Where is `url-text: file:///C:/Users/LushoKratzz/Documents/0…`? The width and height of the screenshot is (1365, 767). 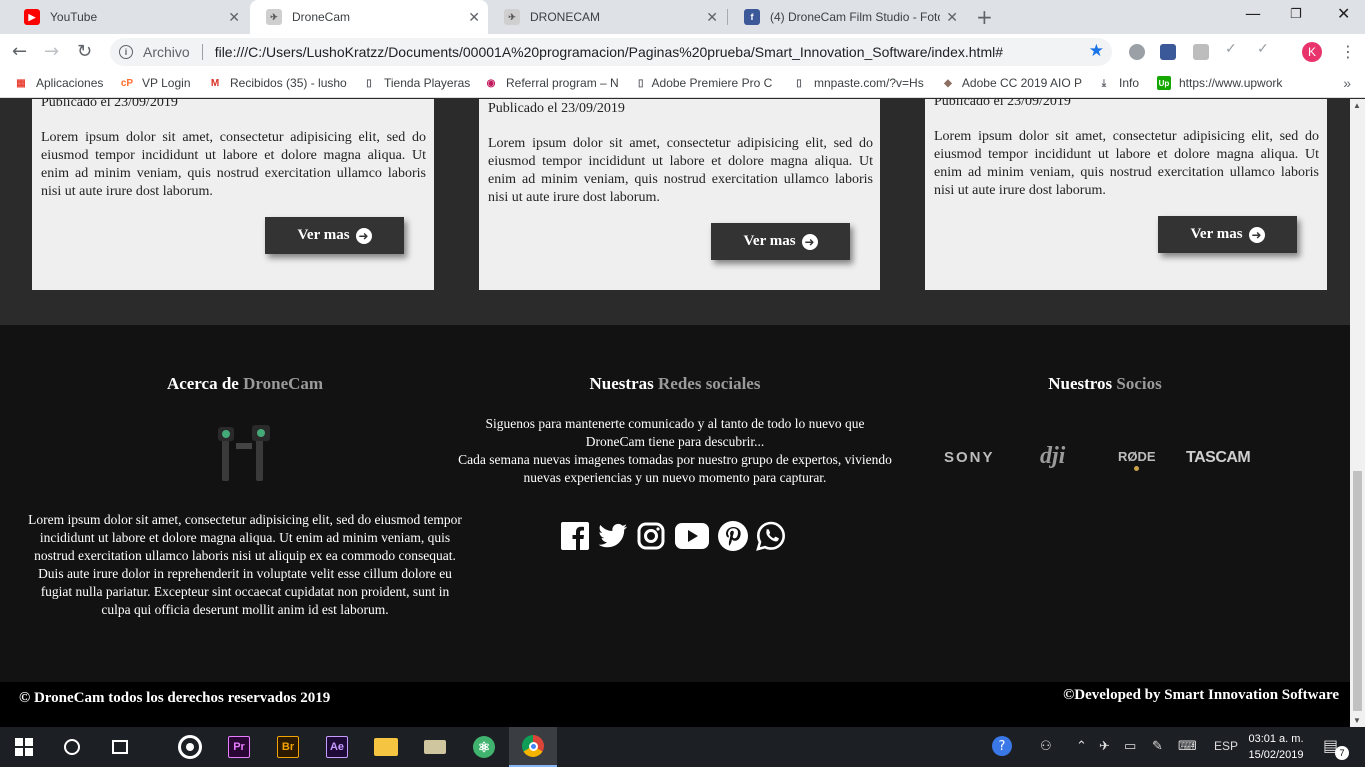 url-text: file:///C:/Users/LushoKratzz/Documents/0… is located at coordinates (609, 52).